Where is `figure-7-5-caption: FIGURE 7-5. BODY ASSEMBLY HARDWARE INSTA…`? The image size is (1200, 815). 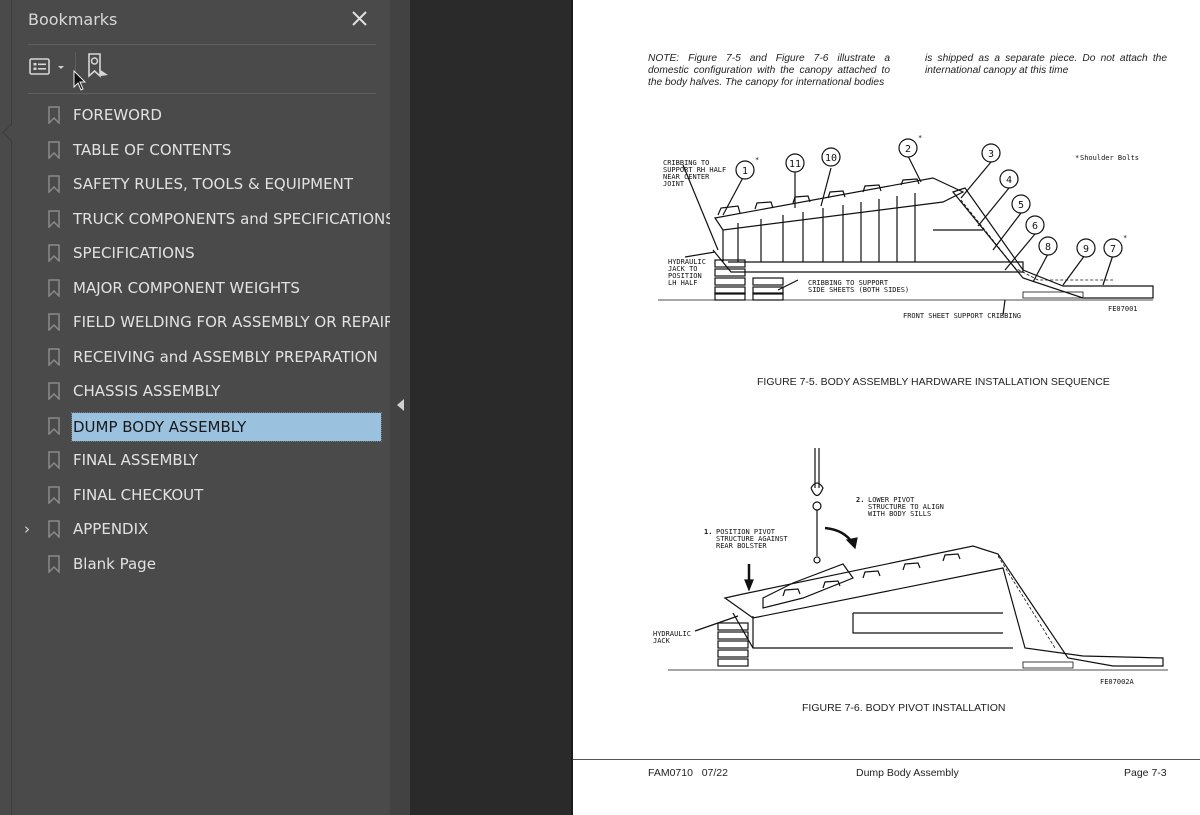 figure-7-5-caption: FIGURE 7-5. BODY ASSEMBLY HARDWARE INSTA… is located at coordinates (933, 382).